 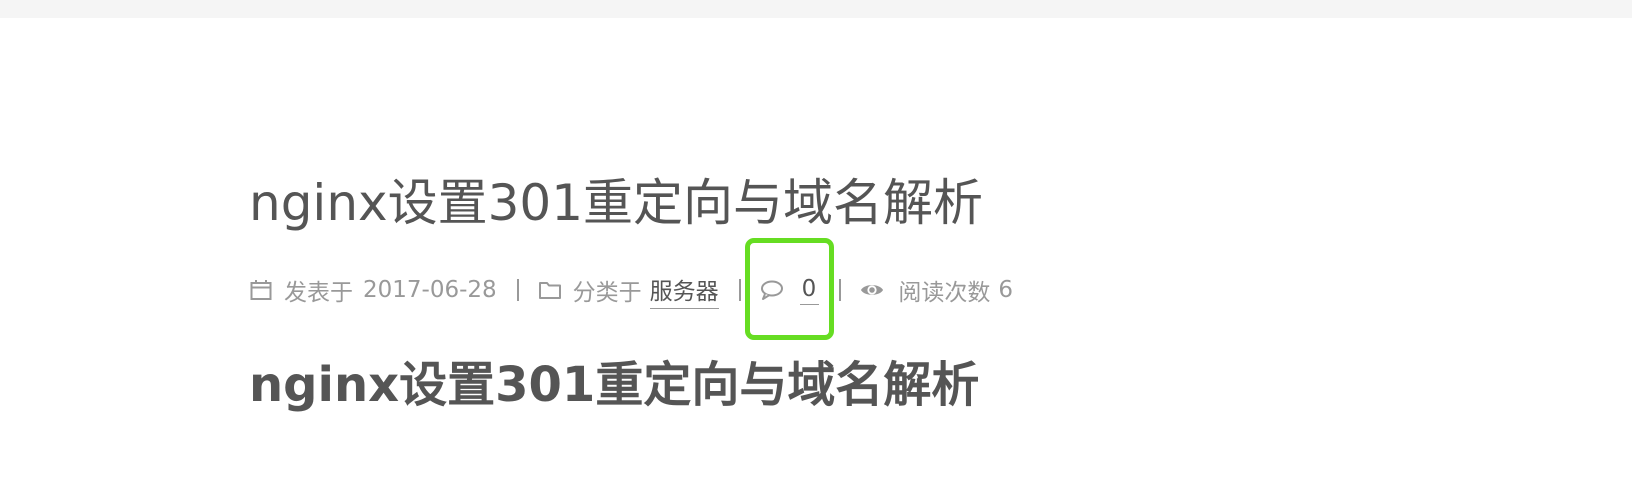 What do you see at coordinates (430, 290) in the screenshot?
I see `posted-date: 2017-06-28` at bounding box center [430, 290].